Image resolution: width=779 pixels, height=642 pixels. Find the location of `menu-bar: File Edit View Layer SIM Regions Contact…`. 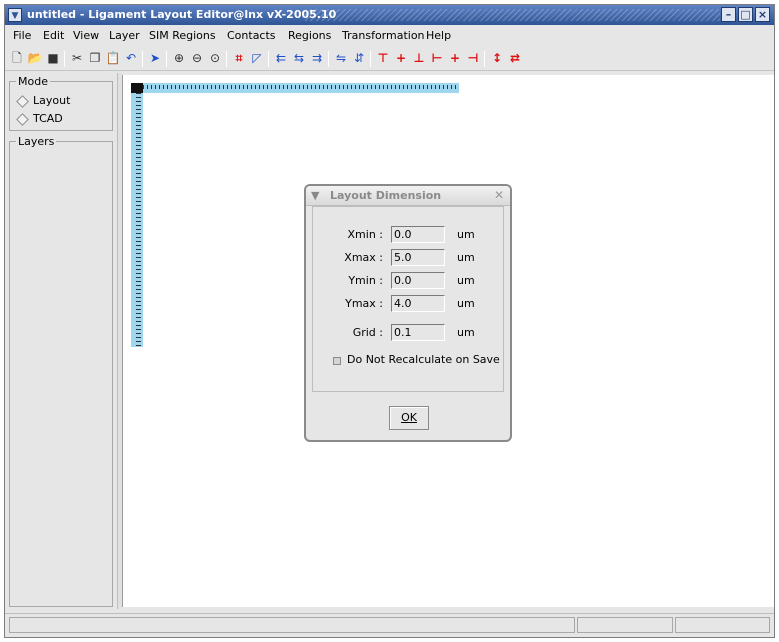

menu-bar: File Edit View Layer SIM Regions Contact… is located at coordinates (389, 36).